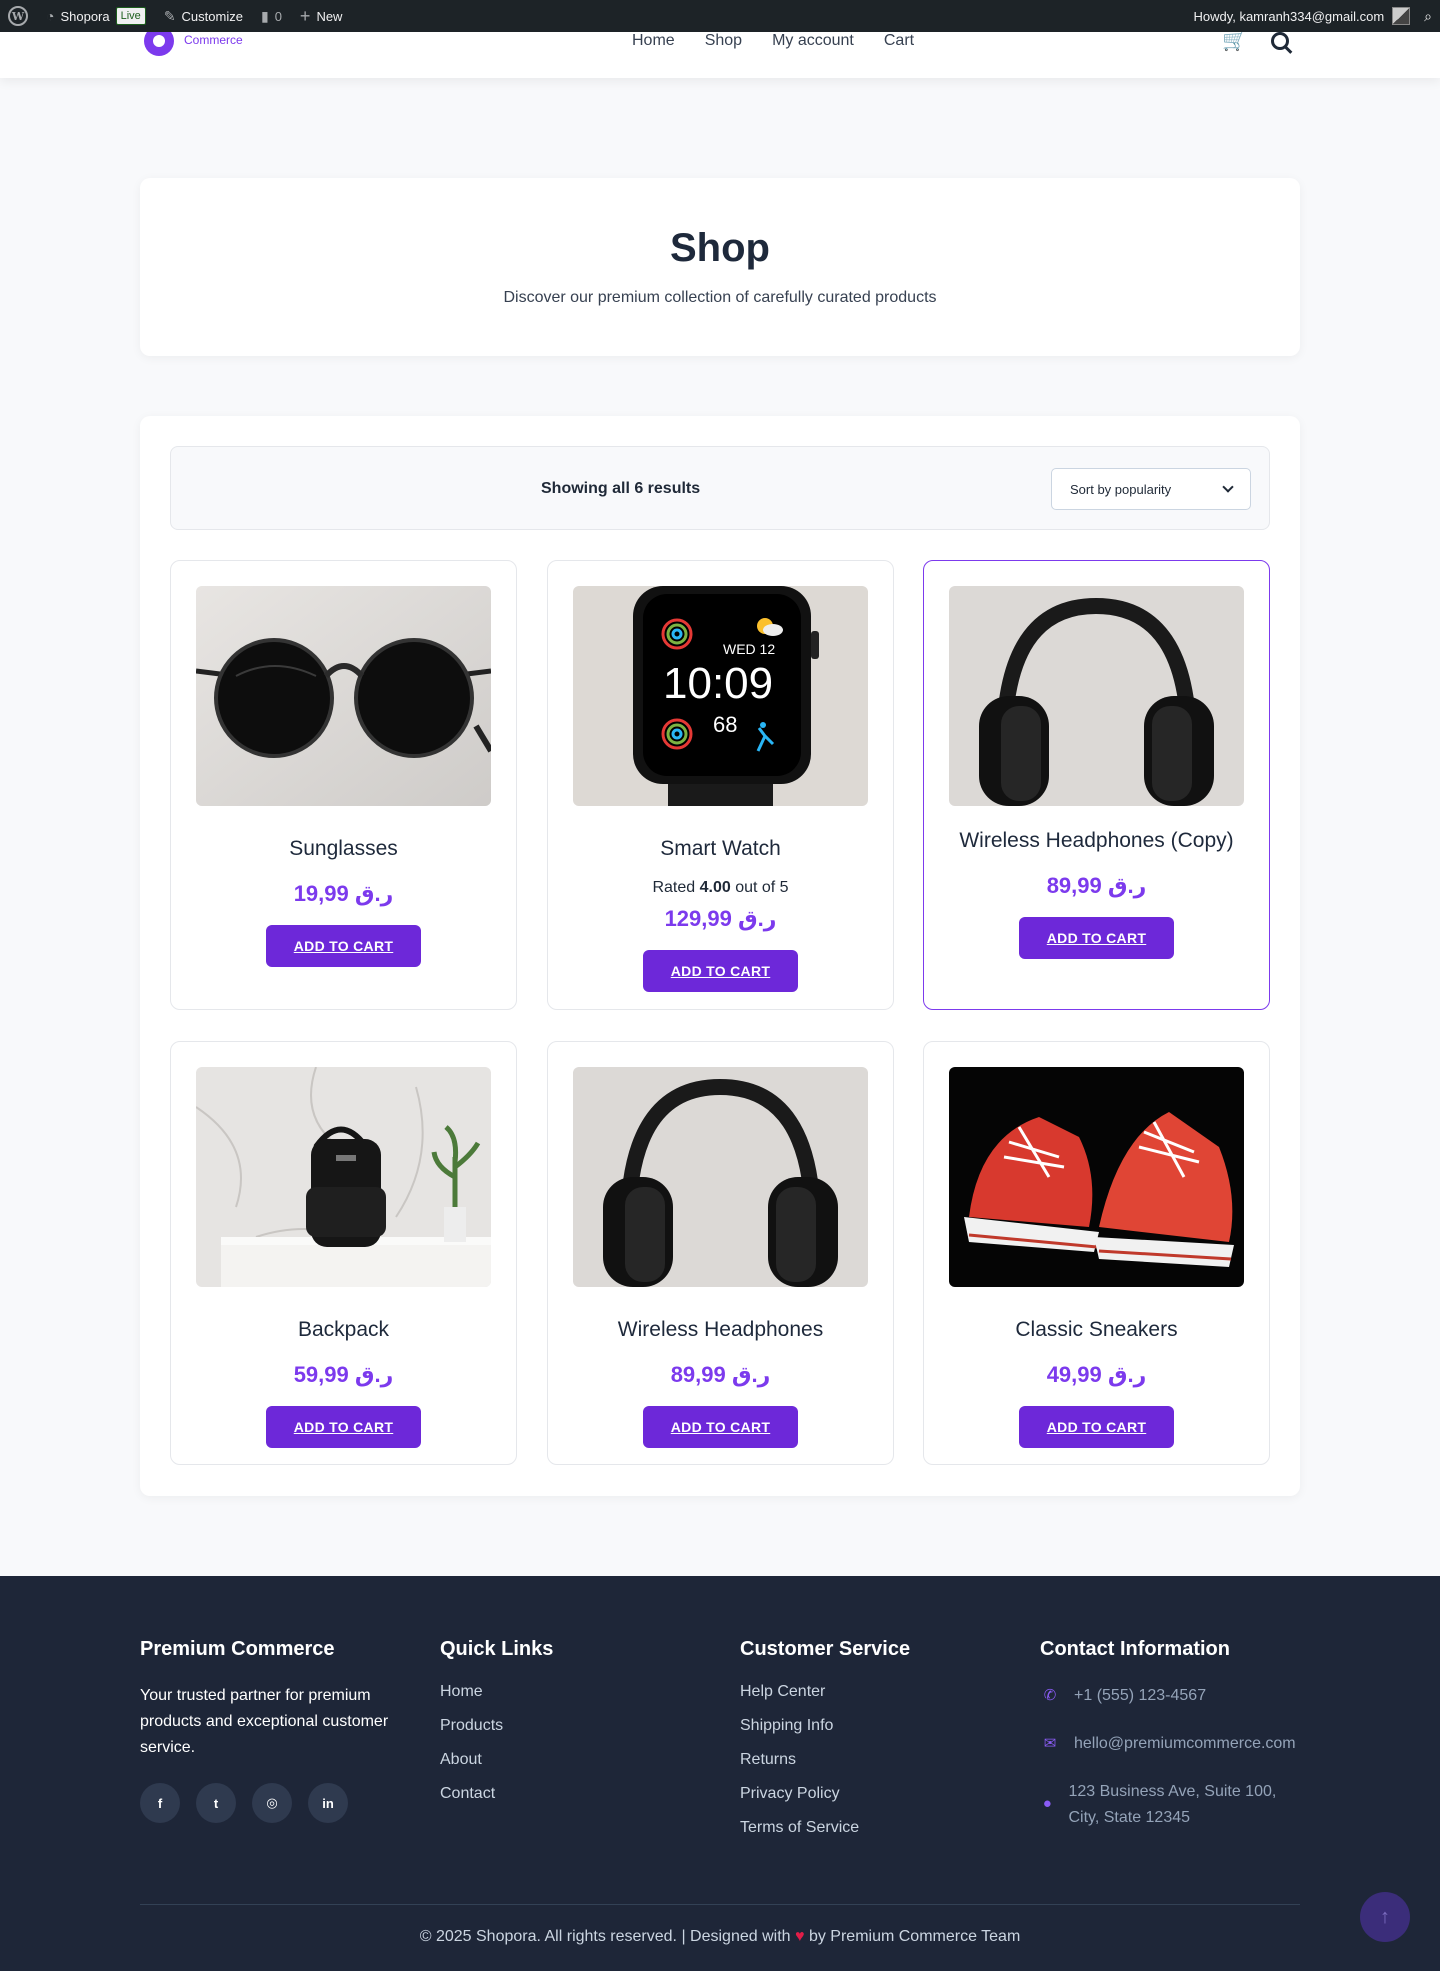 This screenshot has height=1971, width=1440. Describe the element at coordinates (1151, 489) in the screenshot. I see `sort-select: Sort by popularity` at that location.